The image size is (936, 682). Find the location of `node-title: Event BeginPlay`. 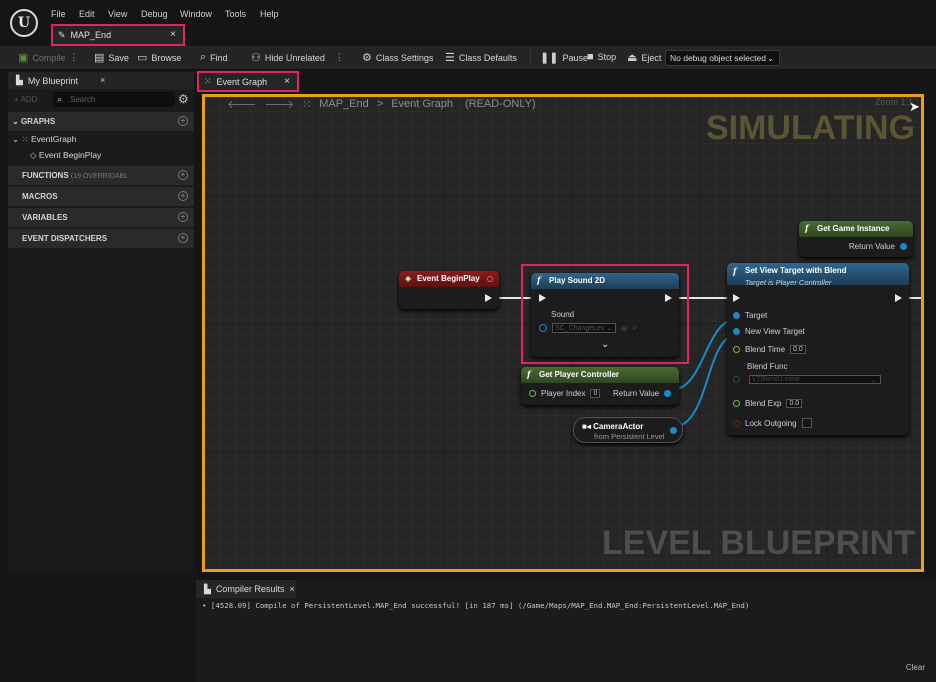

node-title: Event BeginPlay is located at coordinates (448, 278).